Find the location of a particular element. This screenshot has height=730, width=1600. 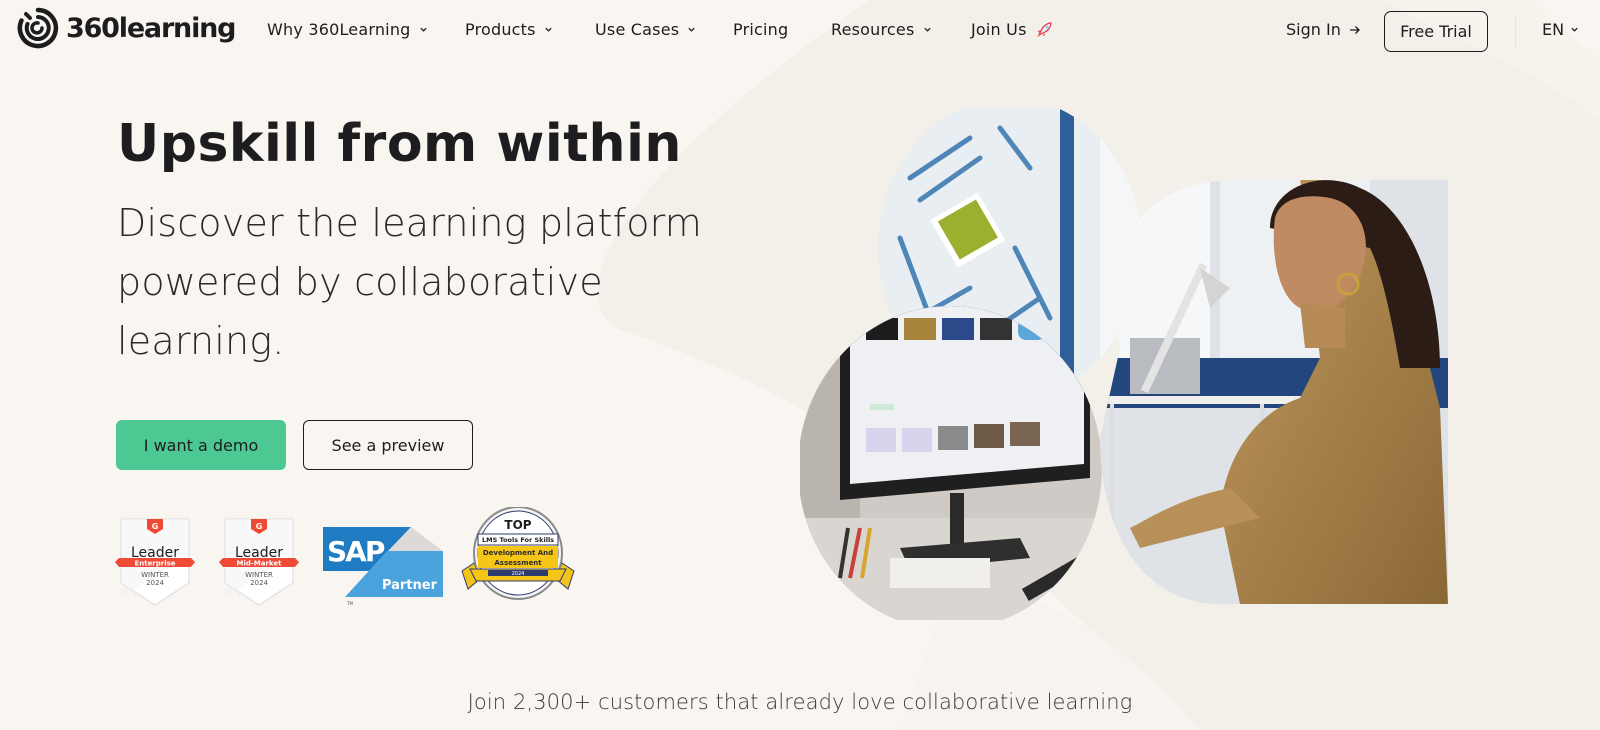

award-line1: LMS Tools For Skills is located at coordinates (518, 540).